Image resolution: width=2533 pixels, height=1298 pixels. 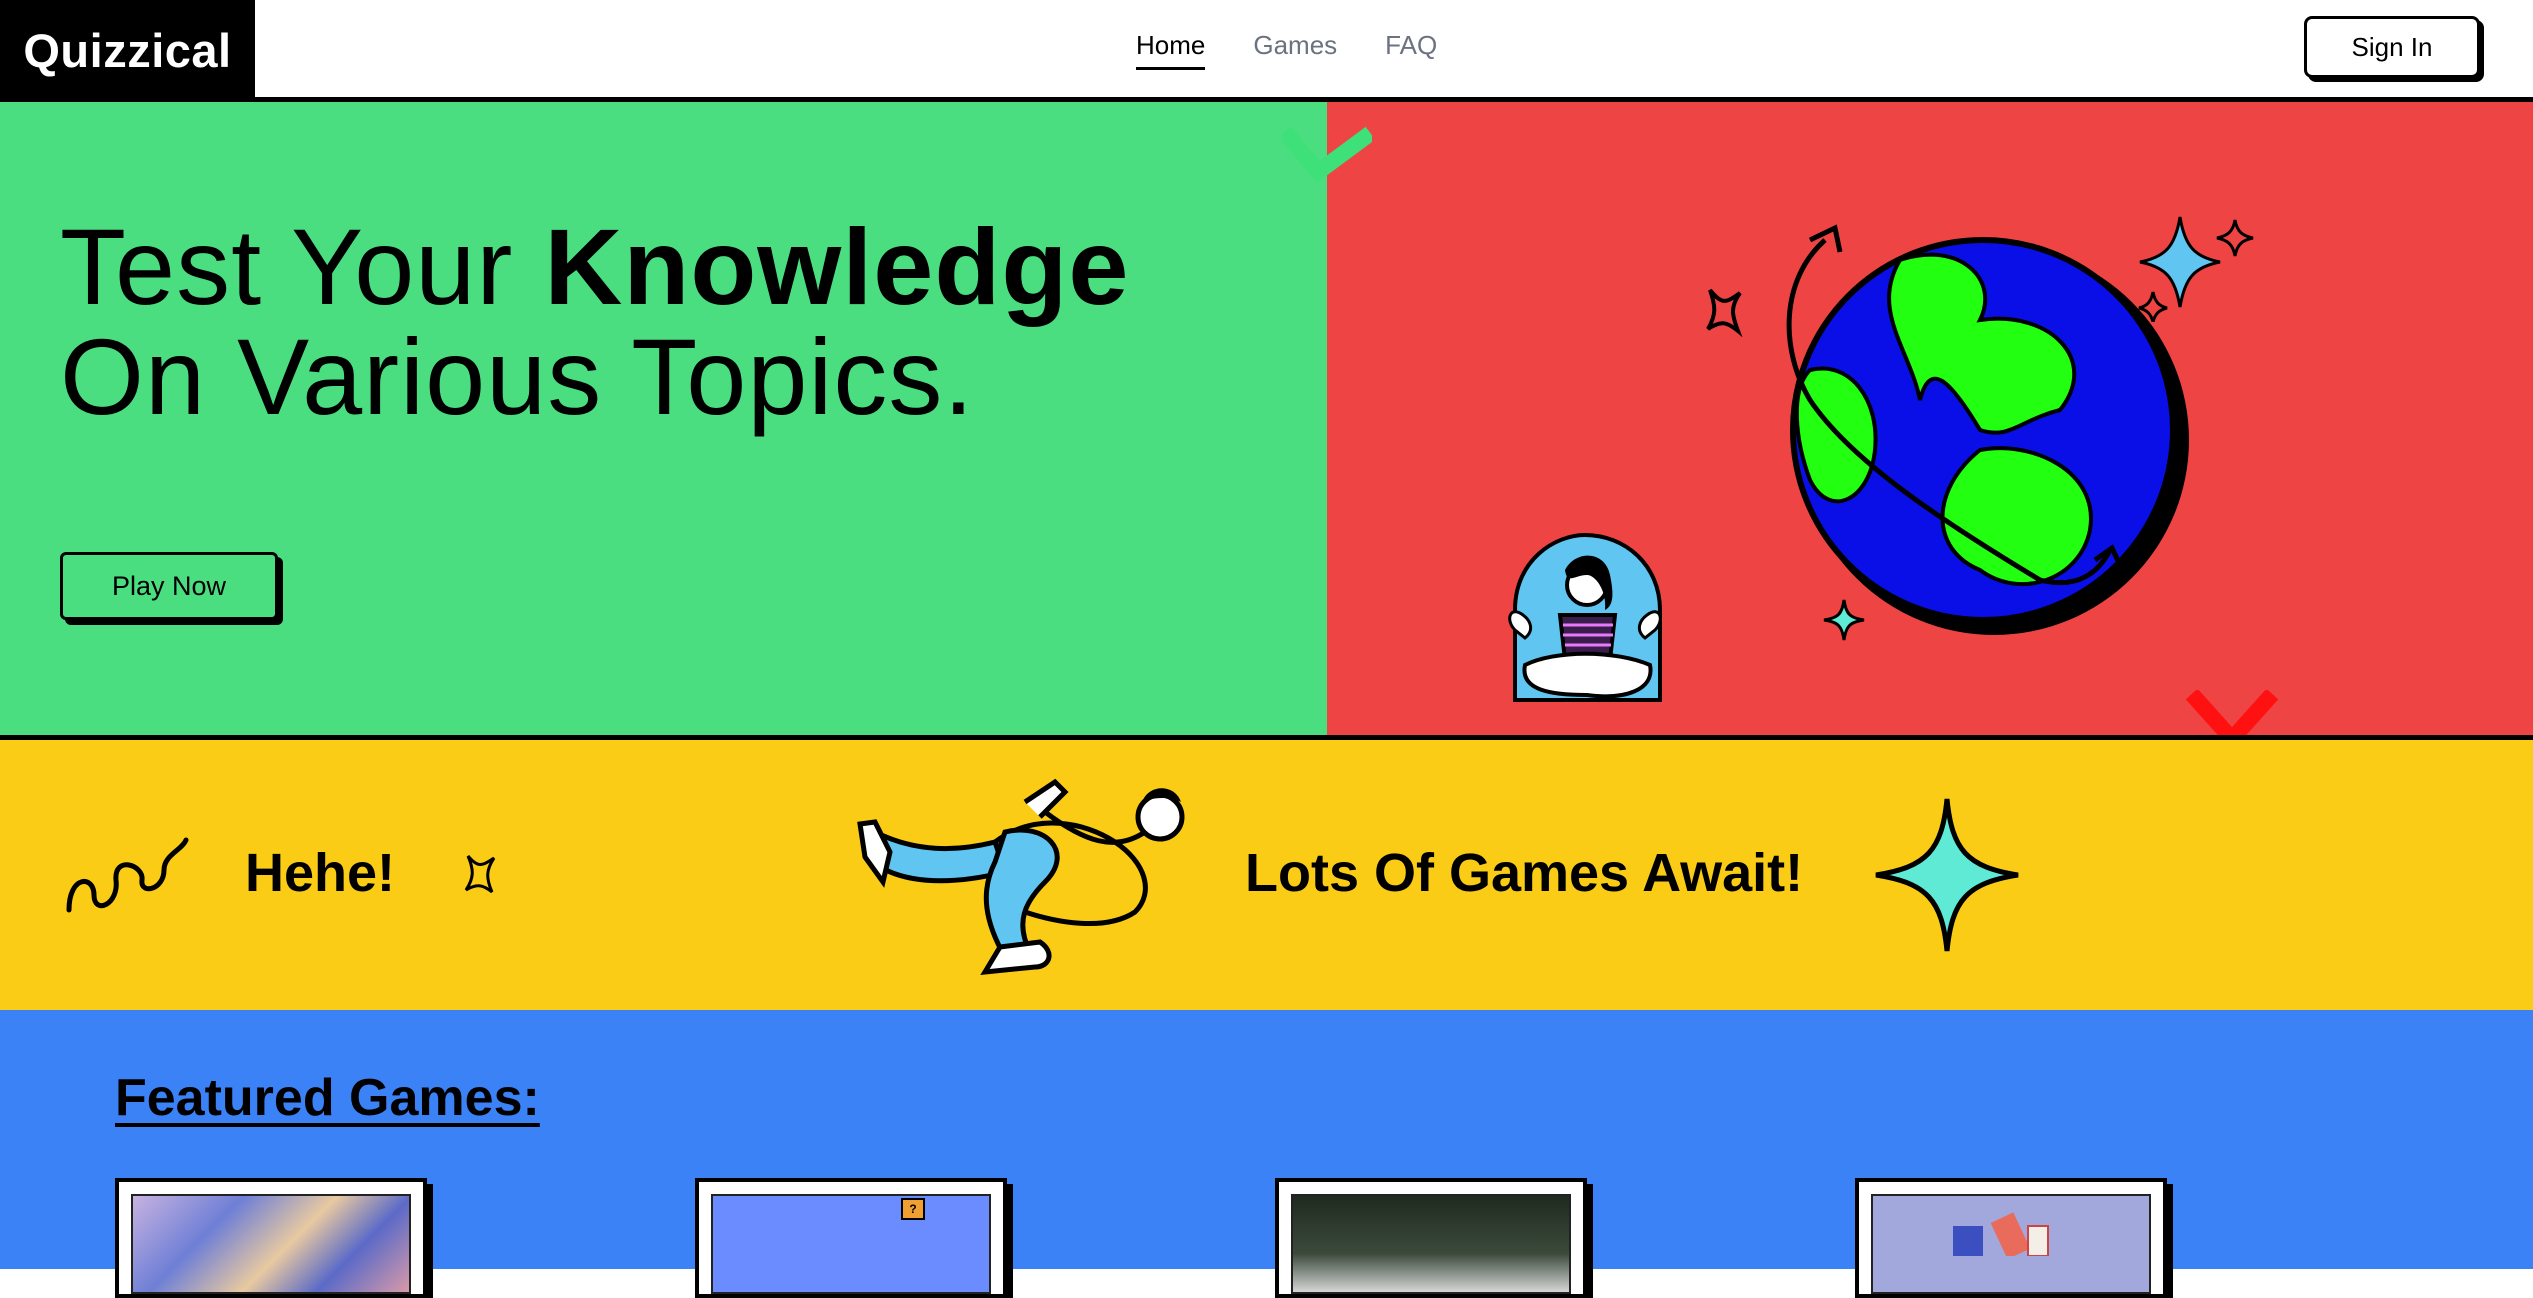 I want to click on nav-faq-link: FAQ, so click(x=1411, y=50).